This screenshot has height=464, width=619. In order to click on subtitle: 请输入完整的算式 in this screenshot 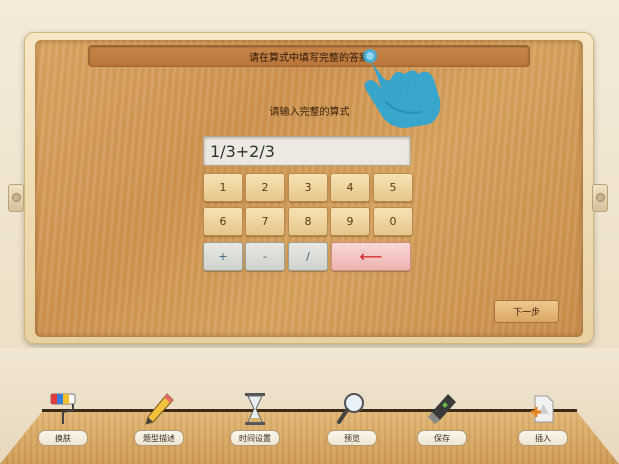, I will do `click(309, 112)`.